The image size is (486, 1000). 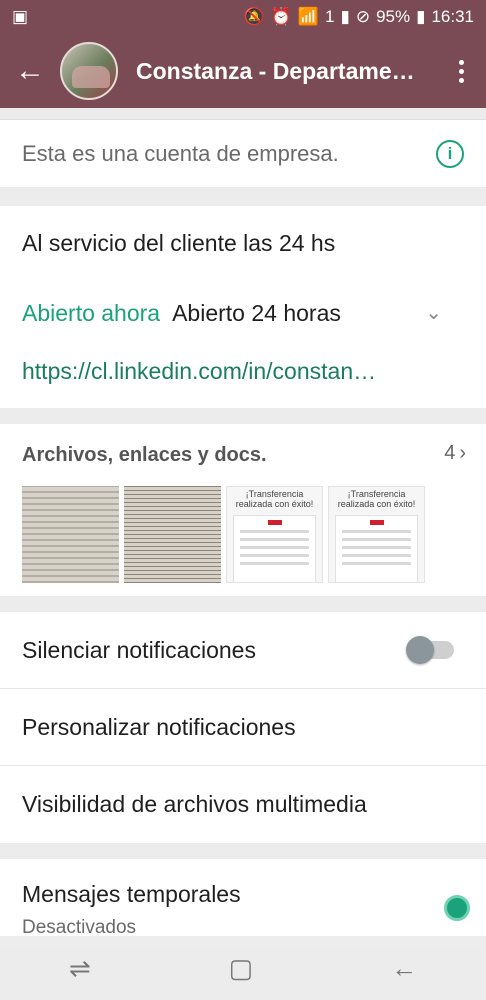 I want to click on media-thumbnail-4: ¡Transferencia realizada con éxito!, so click(x=376, y=534).